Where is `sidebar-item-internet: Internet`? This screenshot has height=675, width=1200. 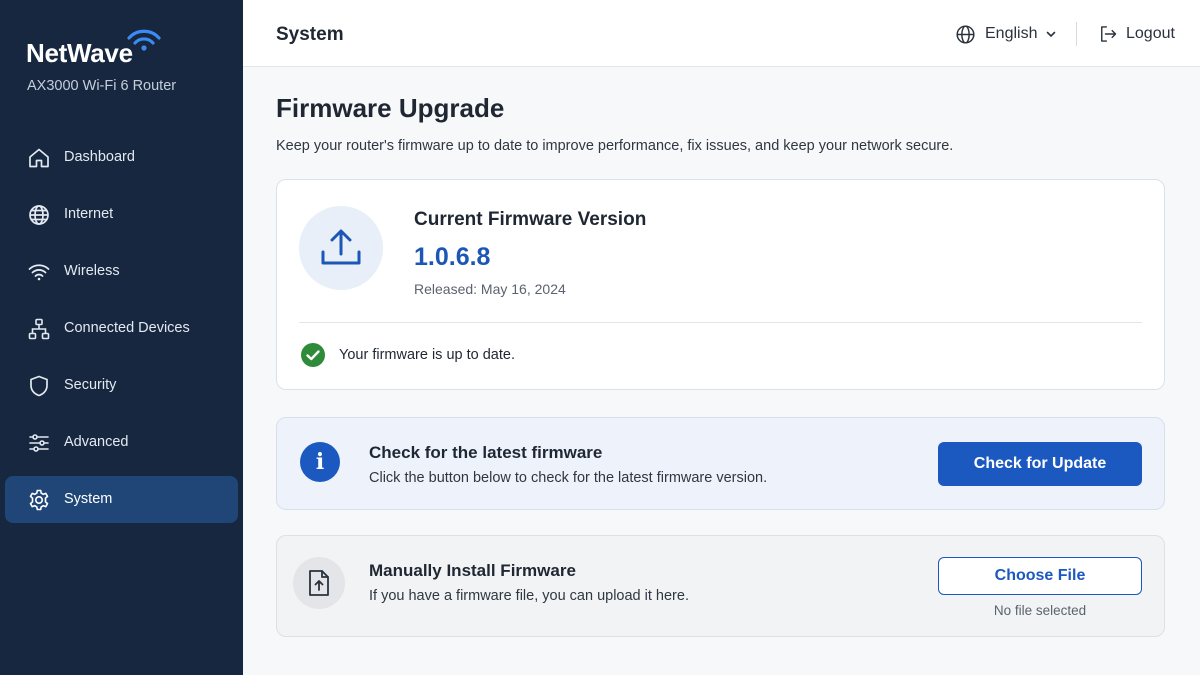
sidebar-item-internet: Internet is located at coordinates (121, 214).